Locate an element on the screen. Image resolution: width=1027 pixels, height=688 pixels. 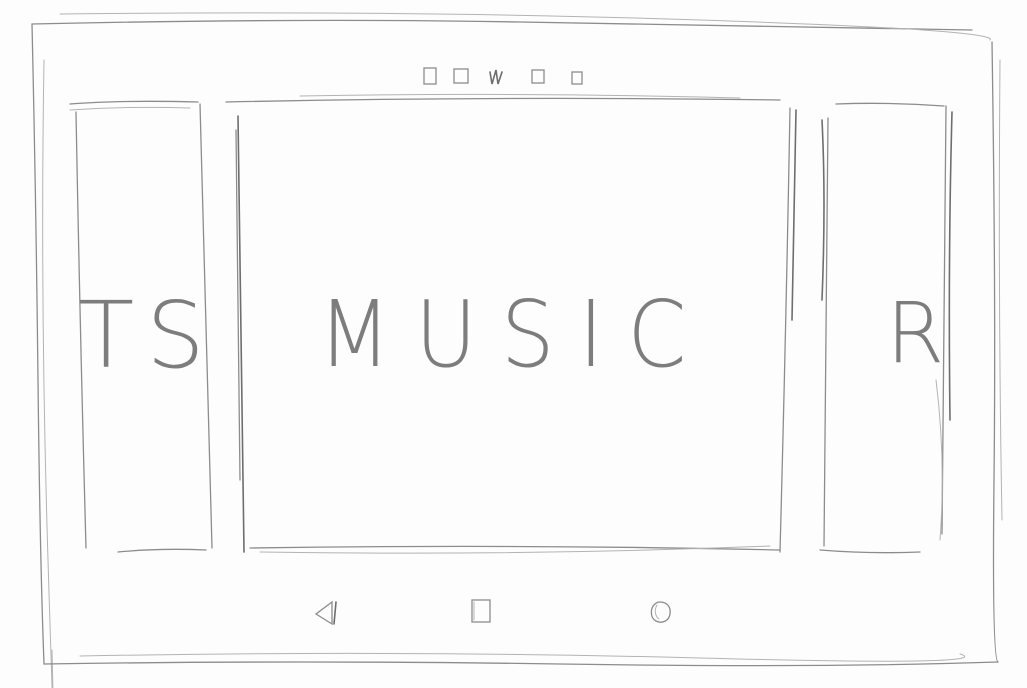
carousel-card-next: R is located at coordinates (887, 328).